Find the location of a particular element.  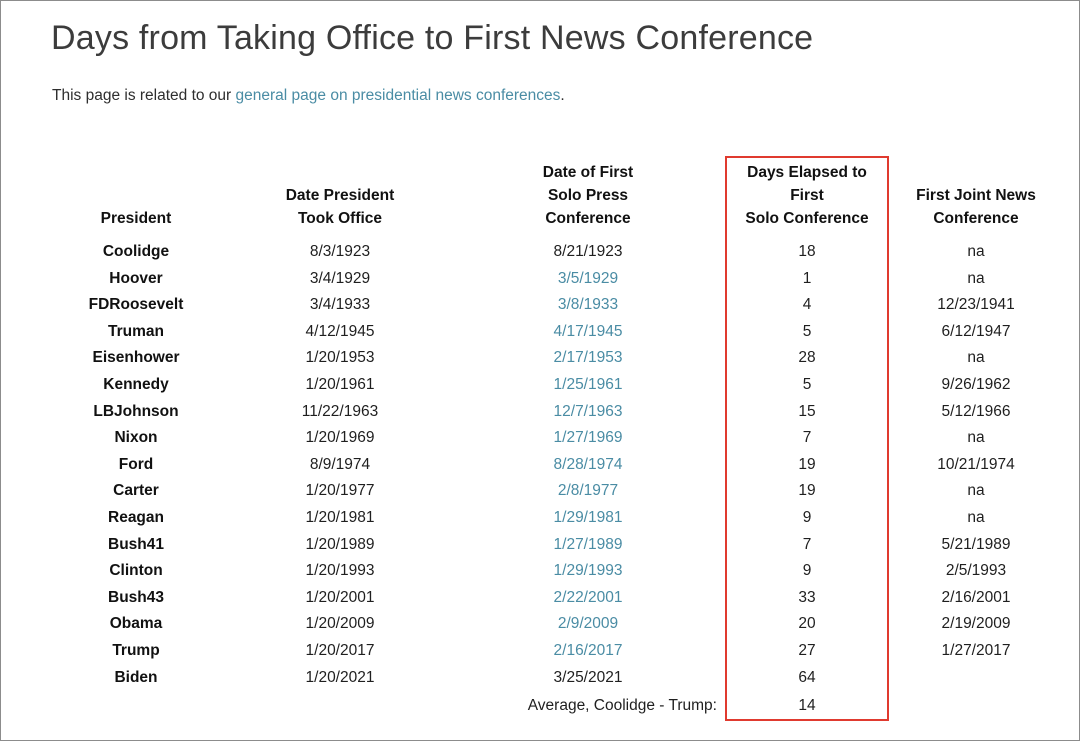

cell-joint-date is located at coordinates (976, 678).